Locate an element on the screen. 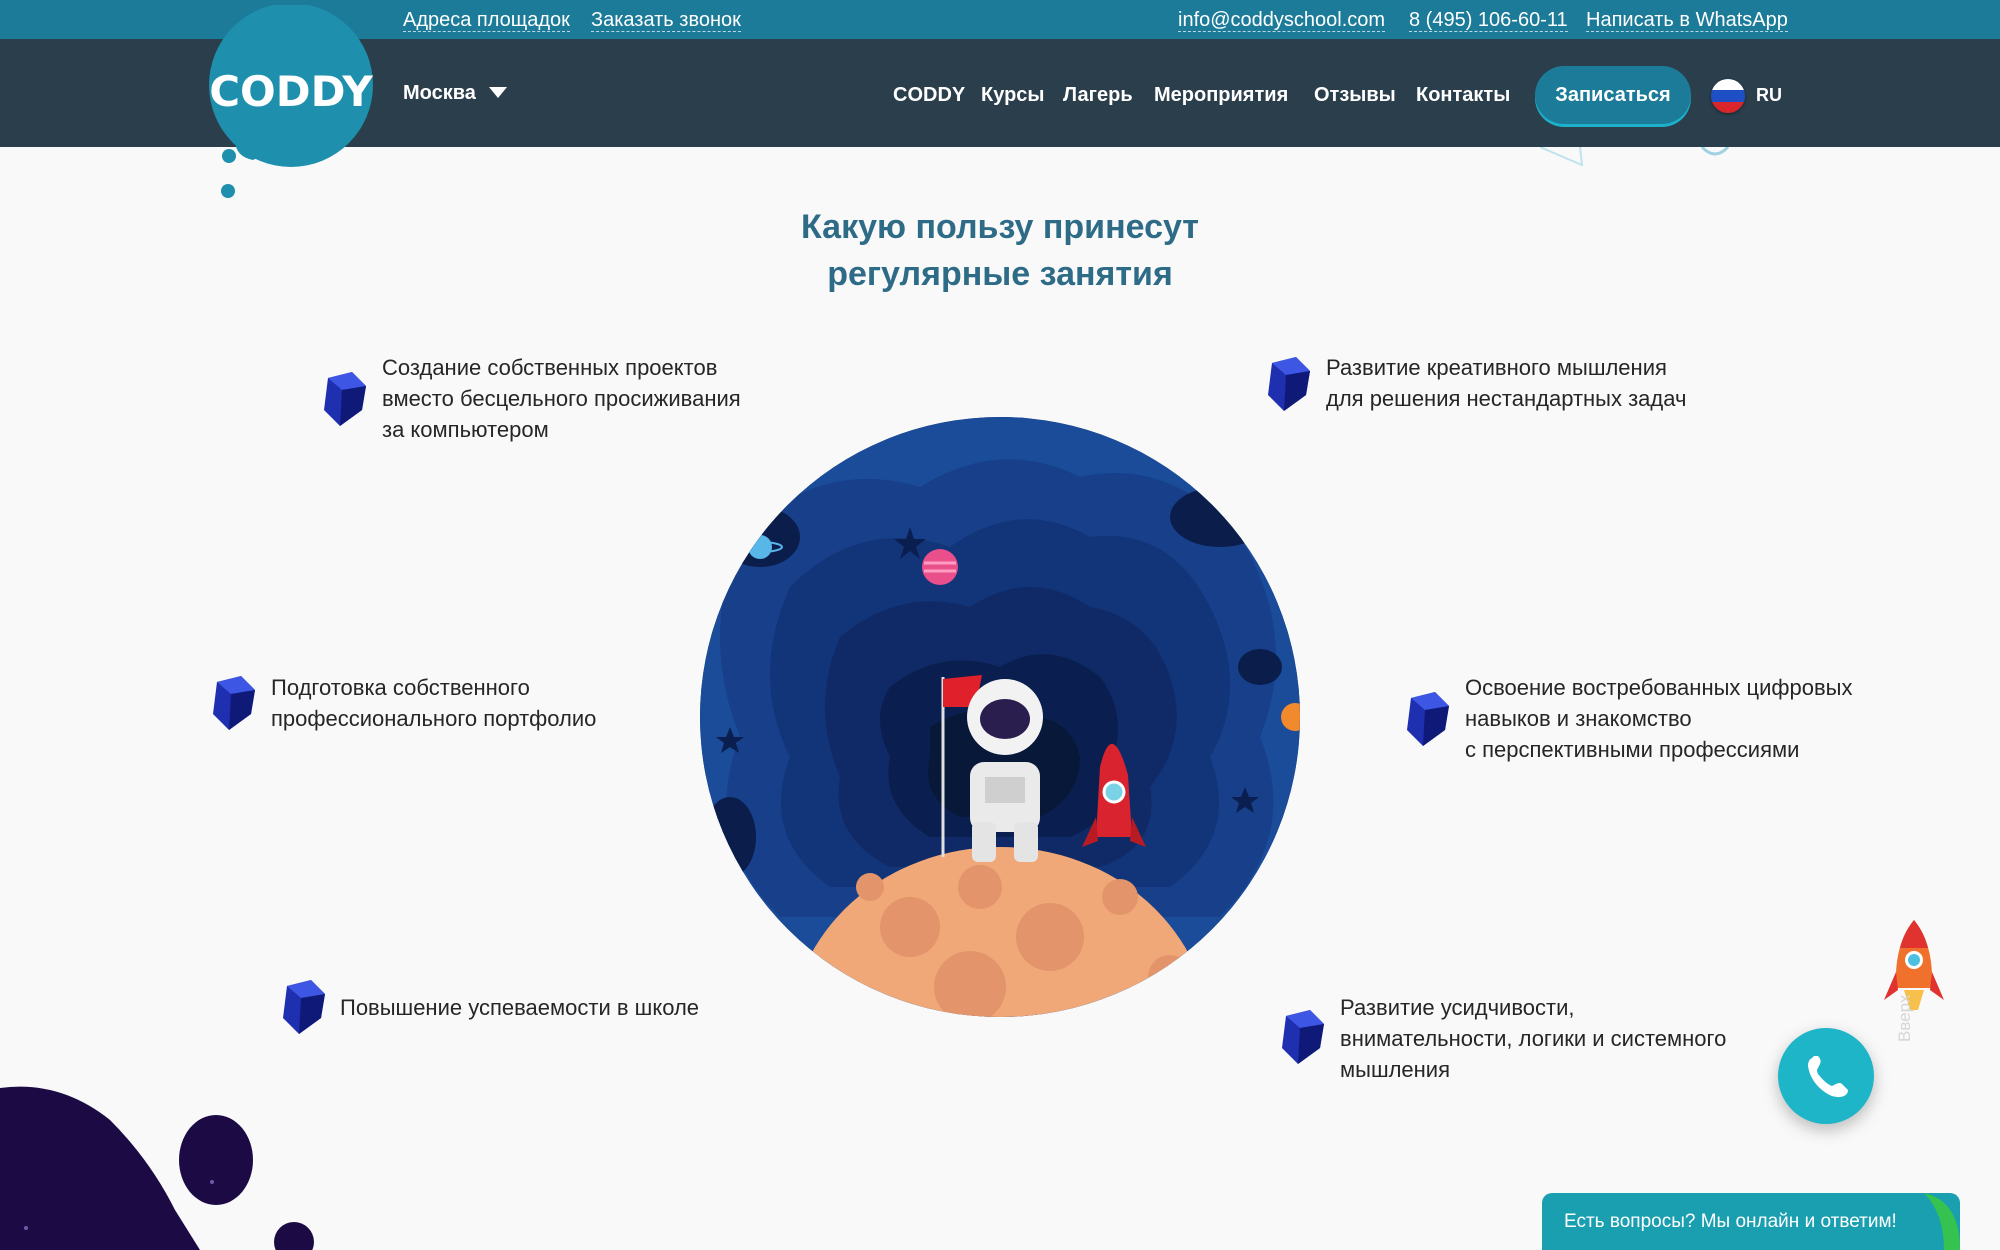 This screenshot has width=2000, height=1250. benefit-line: Создание собственных проектов is located at coordinates (550, 367).